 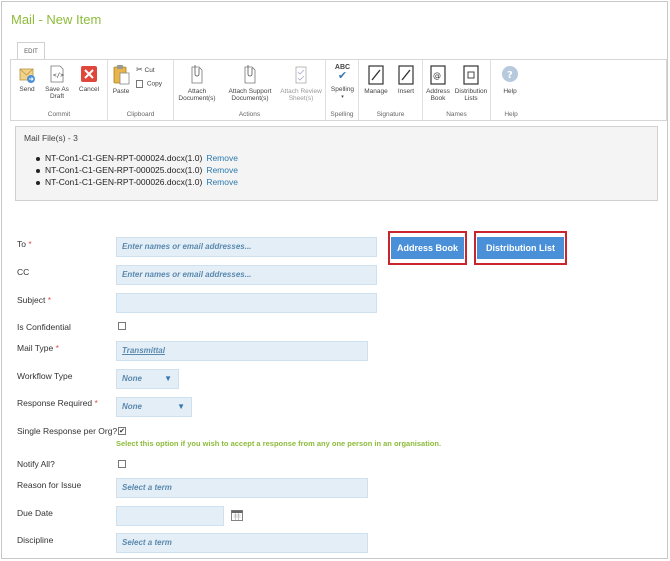 I want to click on send-button: Send, so click(x=27, y=78).